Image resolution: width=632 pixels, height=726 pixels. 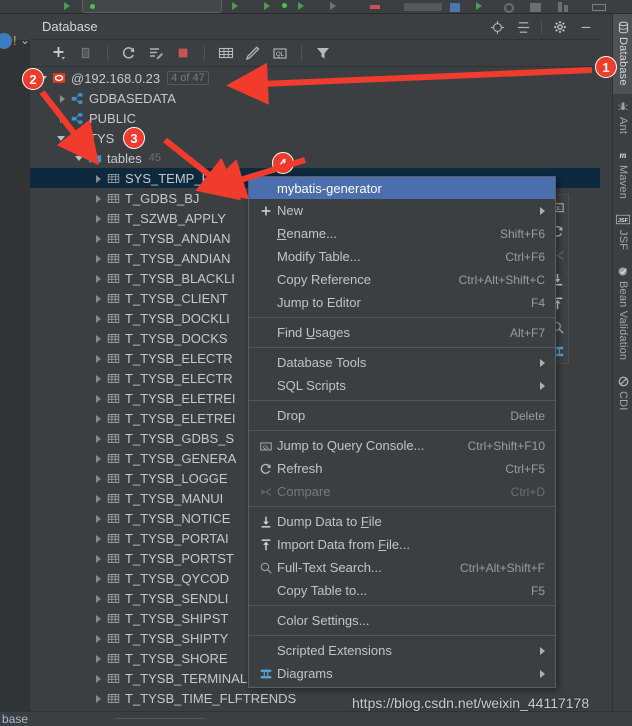 What do you see at coordinates (622, 7) in the screenshot?
I see `settings-icon` at bounding box center [622, 7].